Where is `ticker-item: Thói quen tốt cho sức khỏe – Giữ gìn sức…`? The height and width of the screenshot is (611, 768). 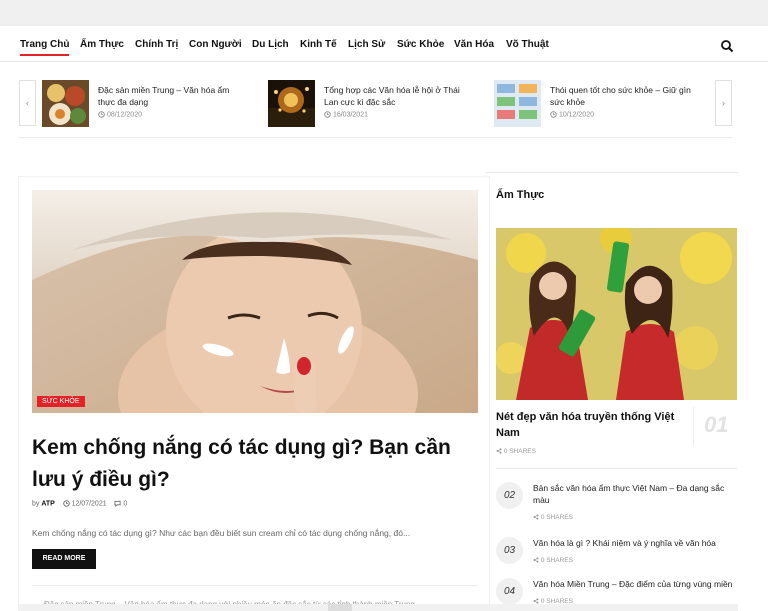 ticker-item: Thói quen tốt cho sức khỏe – Giữ gìn sức… is located at coordinates (604, 104).